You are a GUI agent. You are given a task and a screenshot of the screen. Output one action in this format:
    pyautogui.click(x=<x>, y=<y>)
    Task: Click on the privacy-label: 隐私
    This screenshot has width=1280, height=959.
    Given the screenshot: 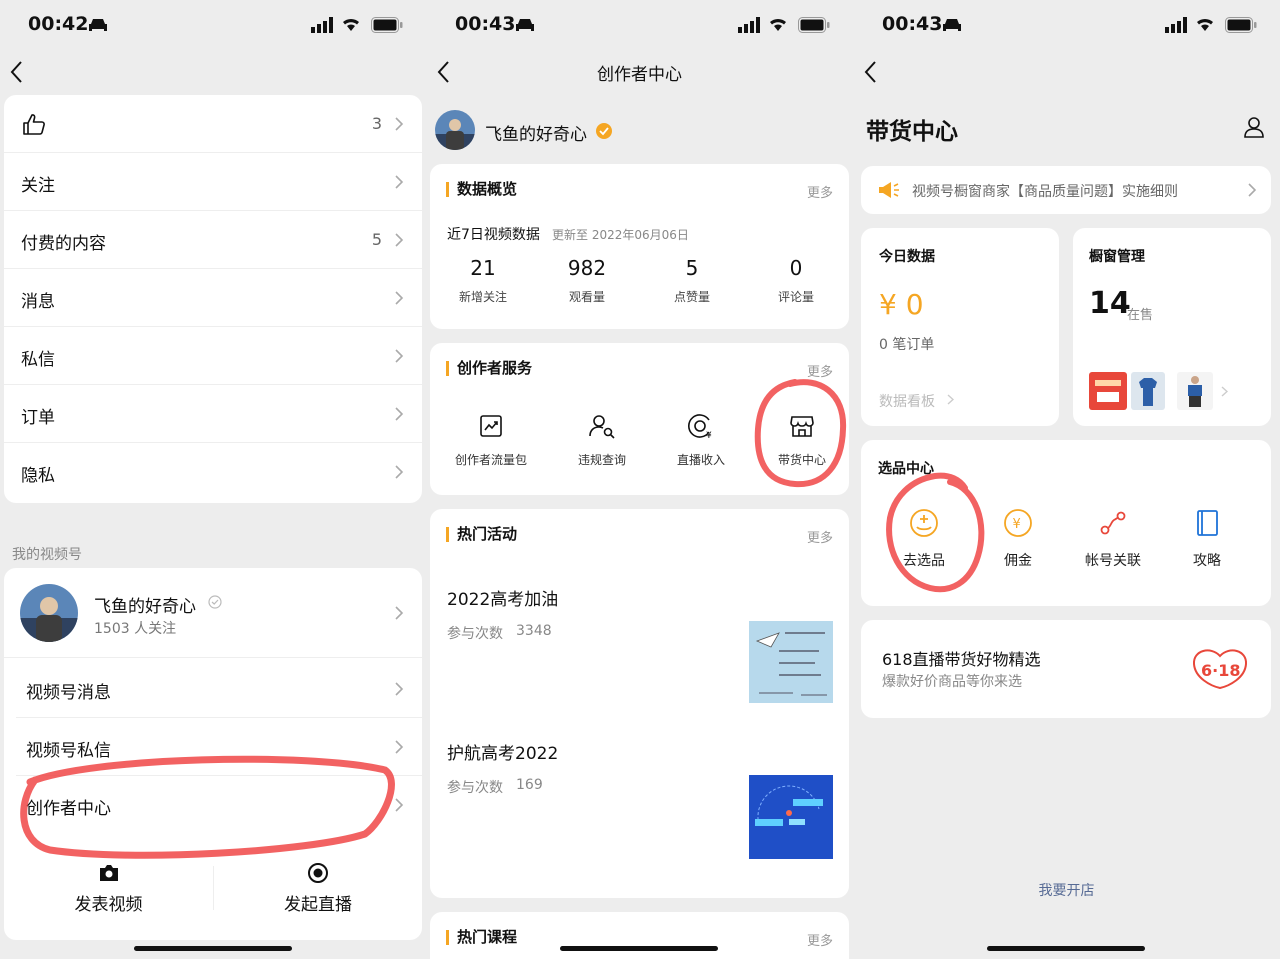 What is the action you would take?
    pyautogui.click(x=38, y=476)
    